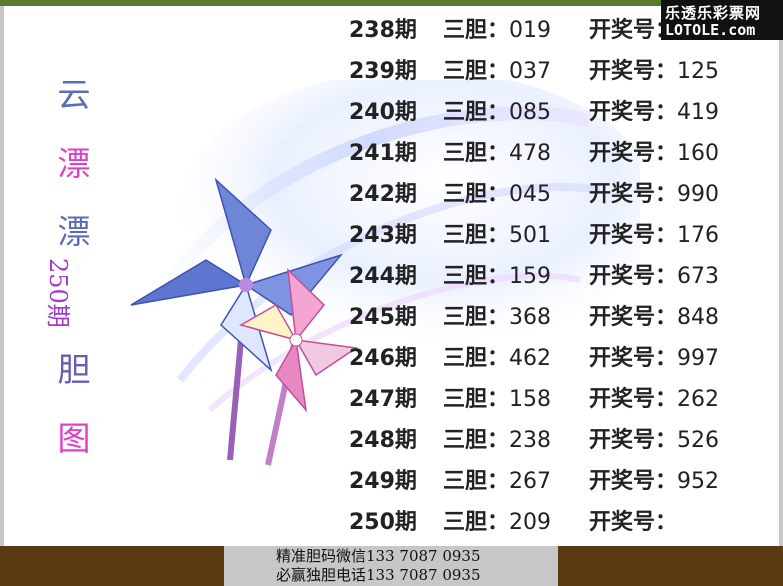  Describe the element at coordinates (530, 481) in the screenshot. I see `dan-value: 267` at that location.